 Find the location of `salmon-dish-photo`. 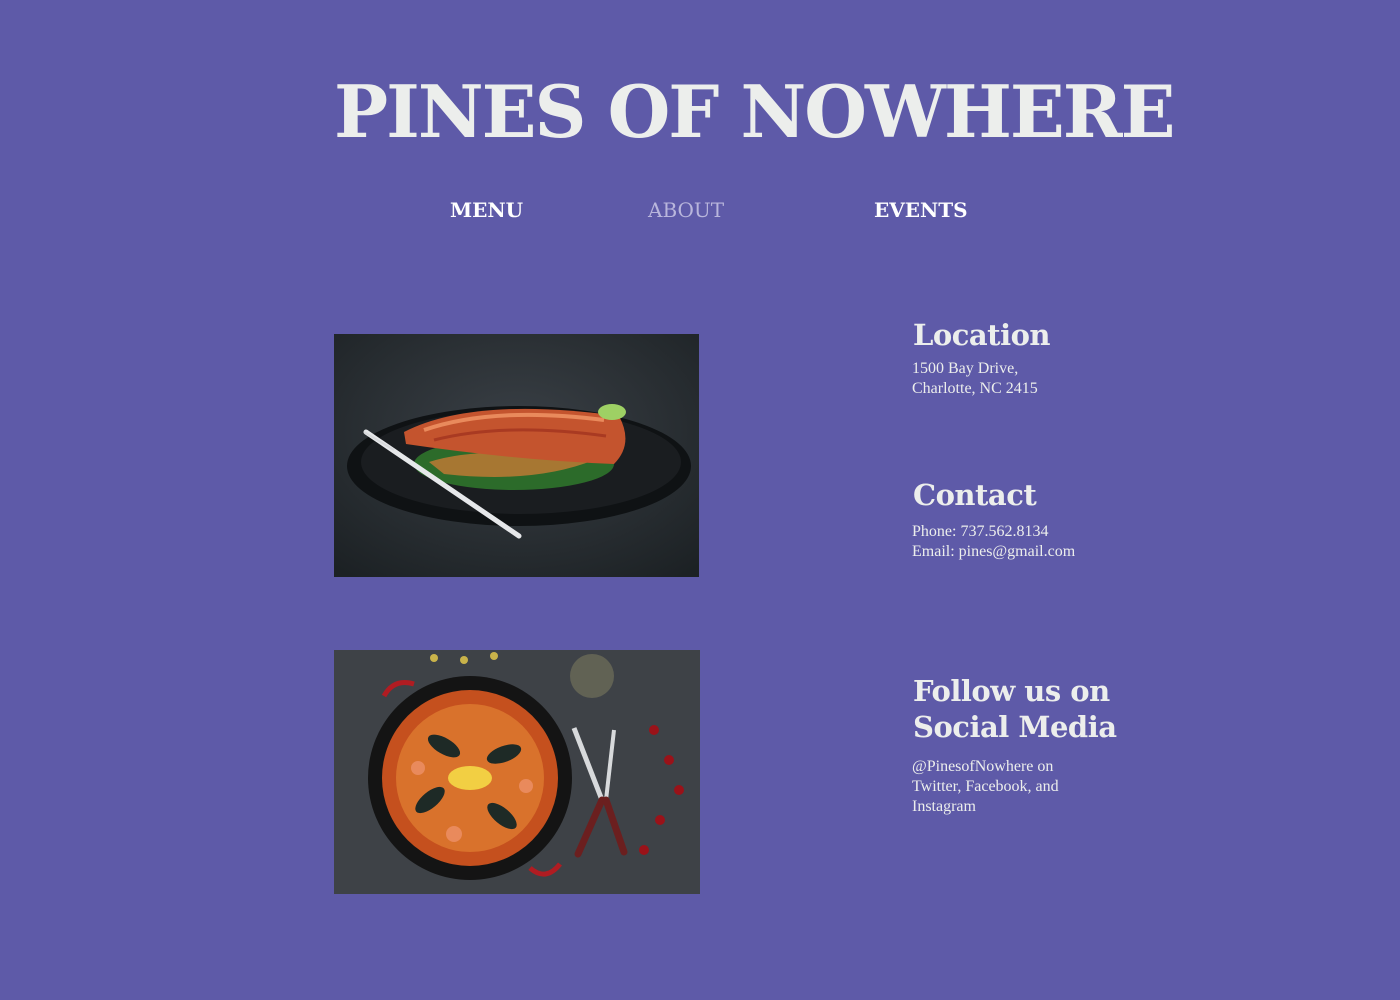

salmon-dish-photo is located at coordinates (516, 455).